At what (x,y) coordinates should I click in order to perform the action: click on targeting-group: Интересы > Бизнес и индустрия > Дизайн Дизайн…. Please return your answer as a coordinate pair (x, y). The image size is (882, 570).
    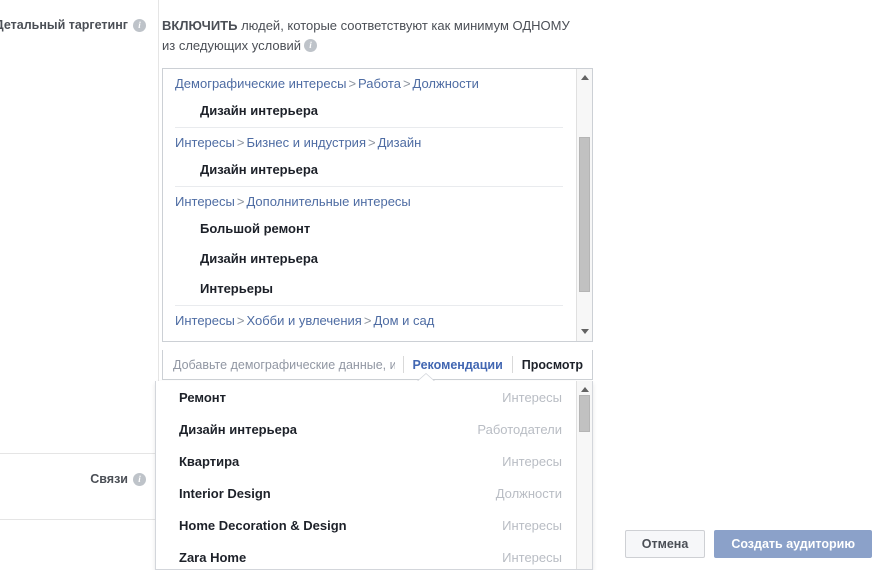
    Looking at the image, I should click on (369, 156).